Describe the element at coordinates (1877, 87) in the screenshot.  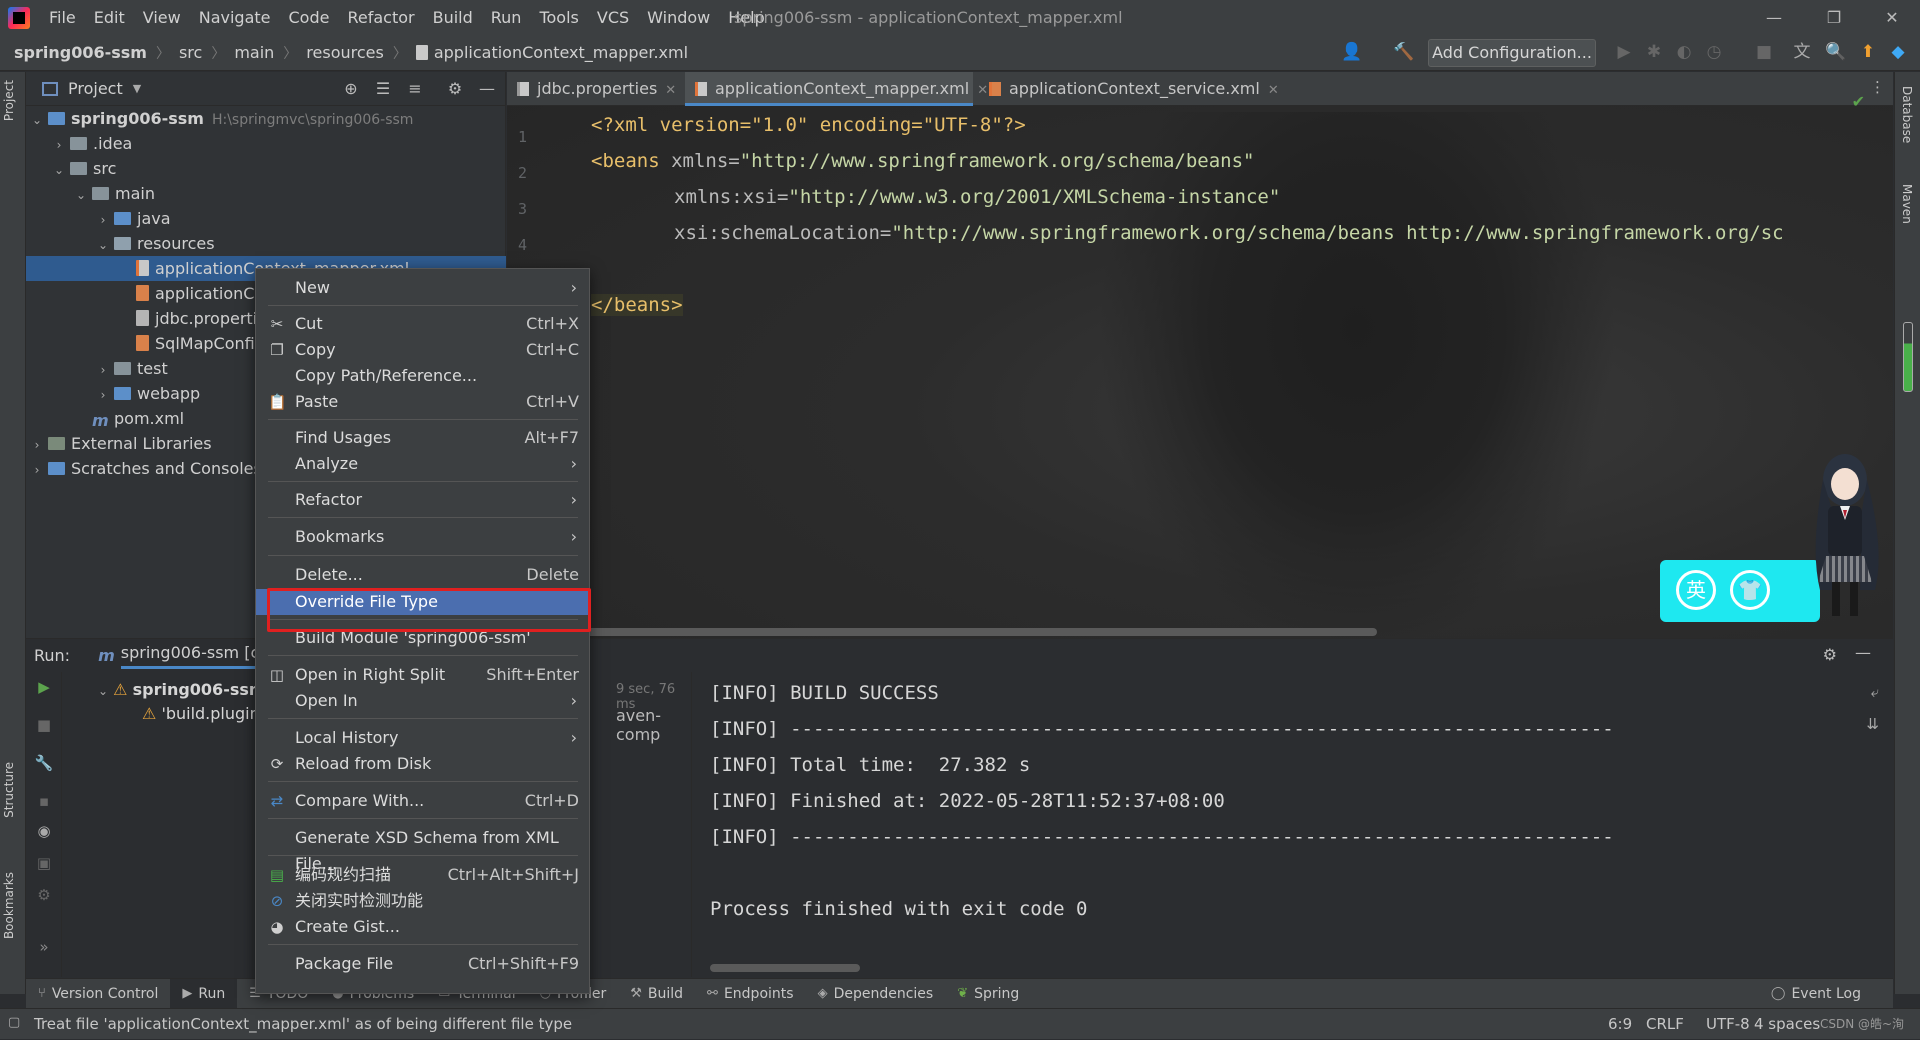
I see `more-icon: ⋮` at that location.